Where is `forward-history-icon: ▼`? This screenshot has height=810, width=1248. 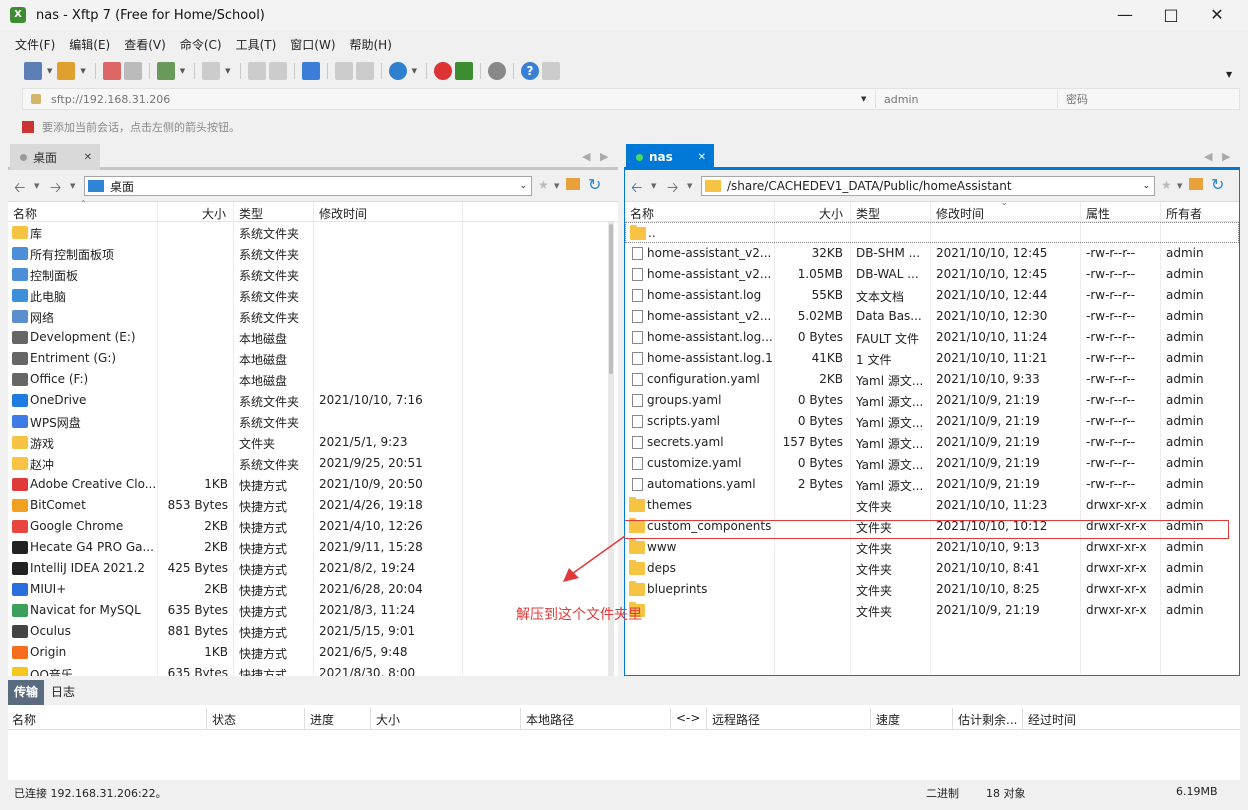 forward-history-icon: ▼ is located at coordinates (689, 186).